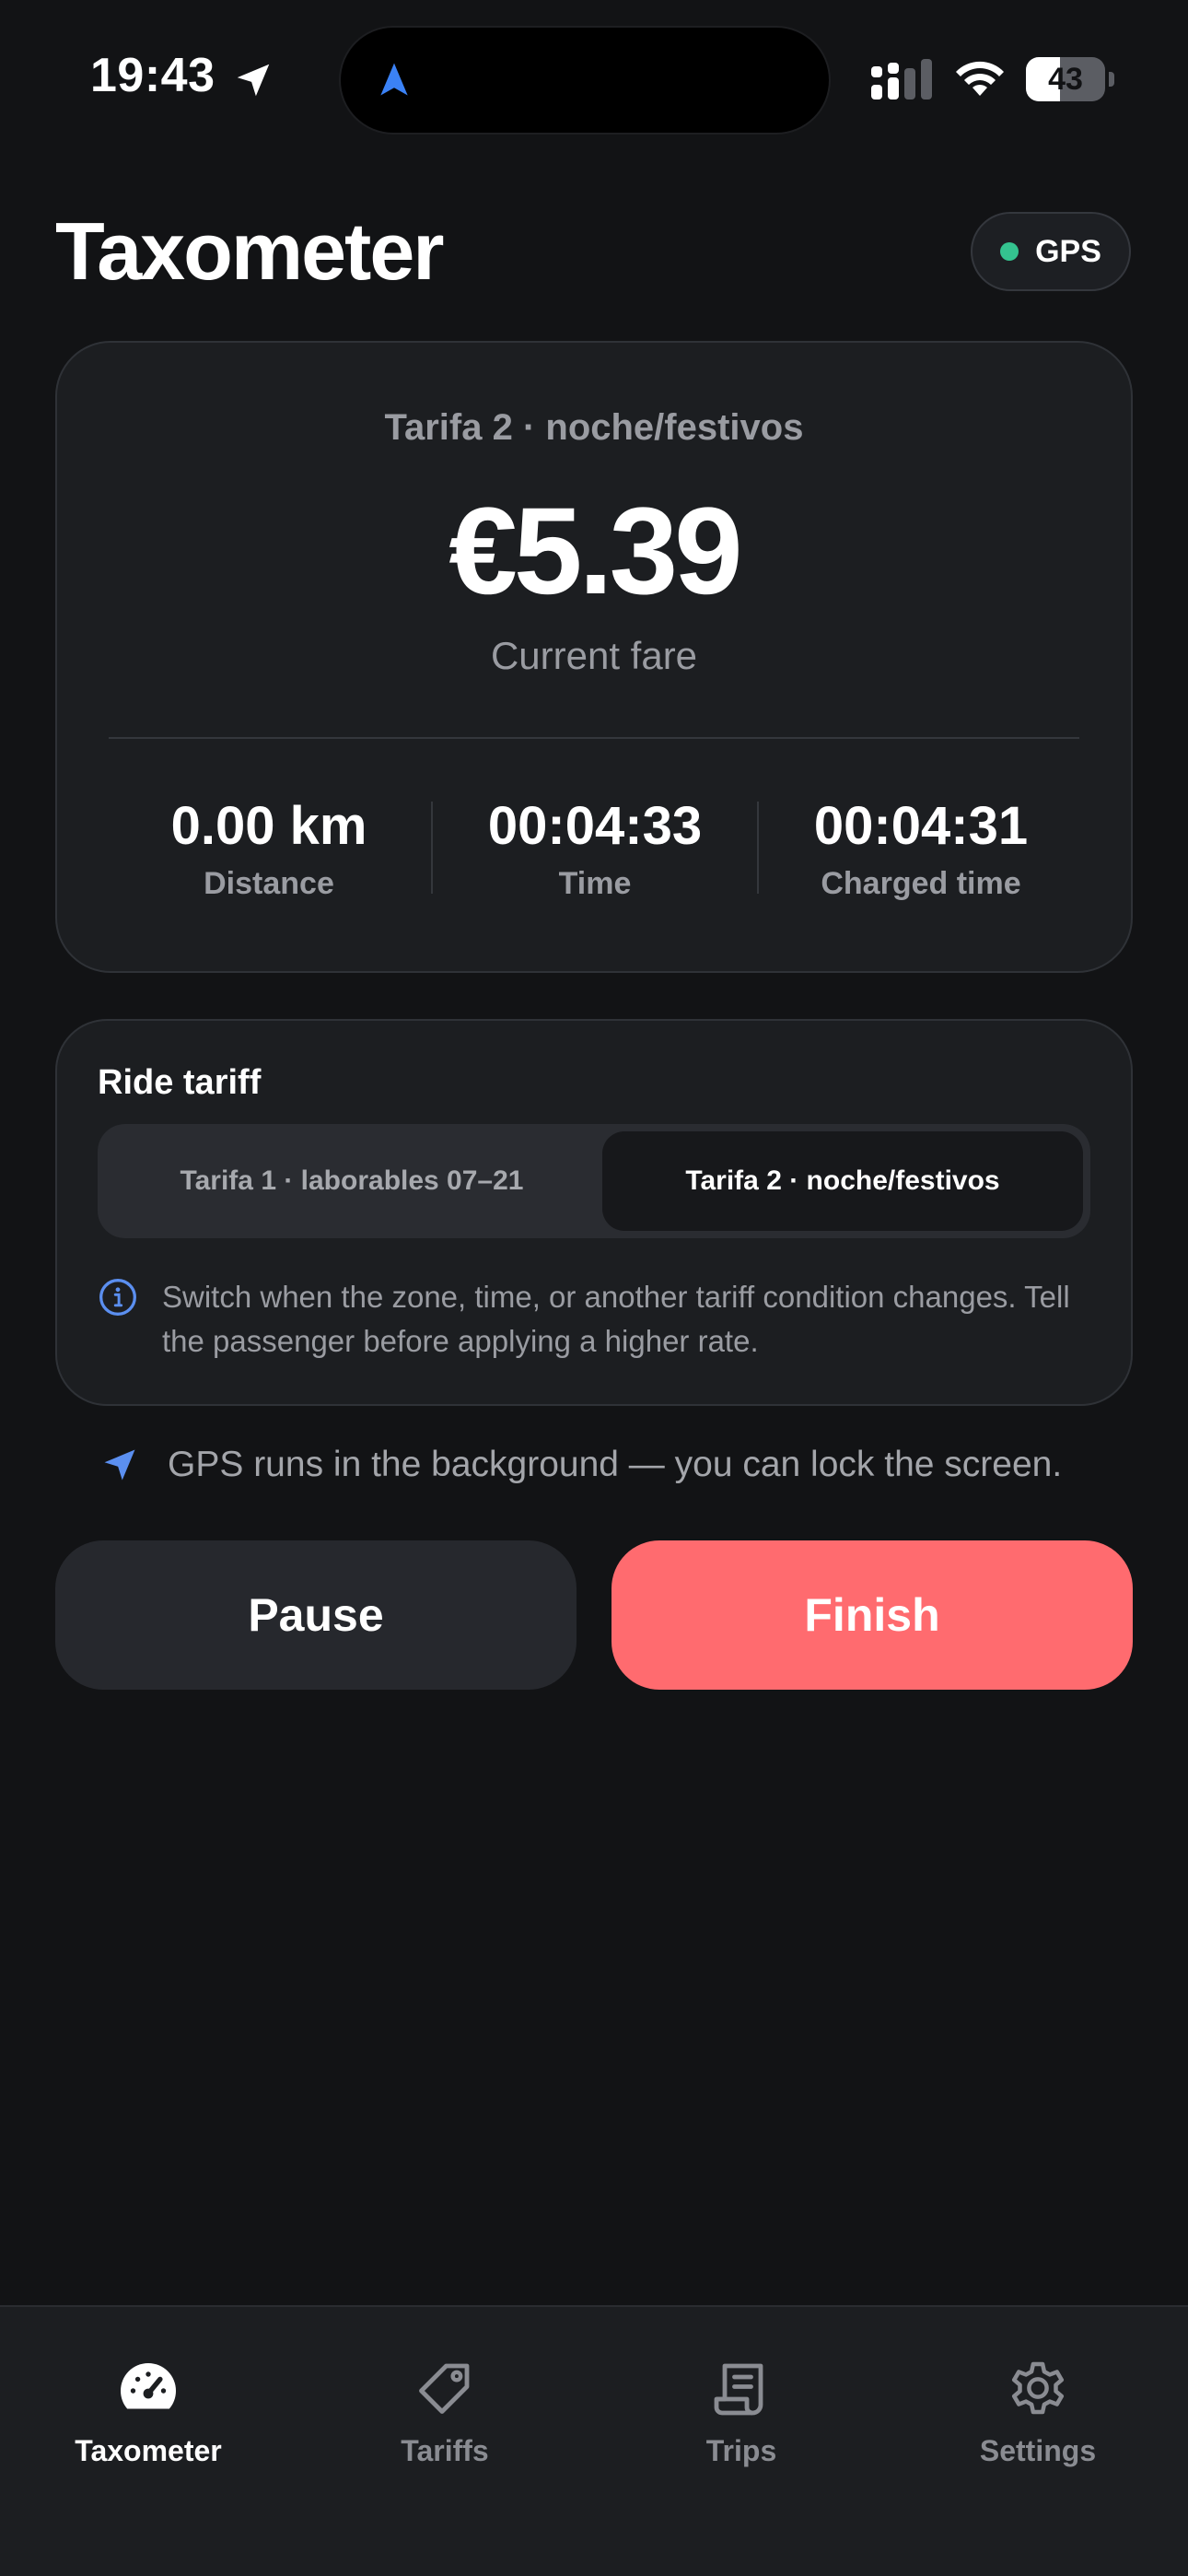  I want to click on battery-percent: 43, so click(1065, 79).